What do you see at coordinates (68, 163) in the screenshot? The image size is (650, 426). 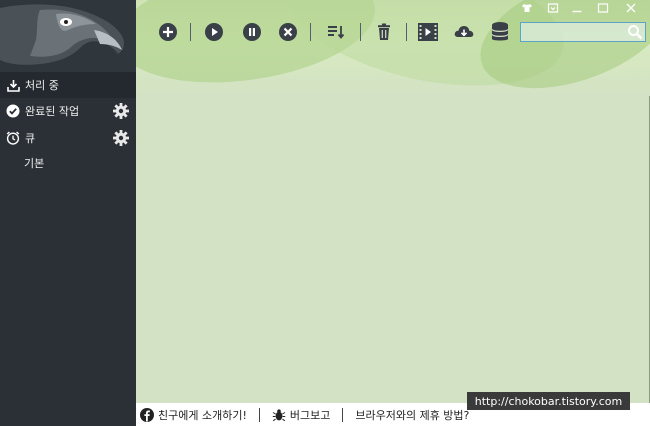 I see `sidebar-item-default-queue: 기본` at bounding box center [68, 163].